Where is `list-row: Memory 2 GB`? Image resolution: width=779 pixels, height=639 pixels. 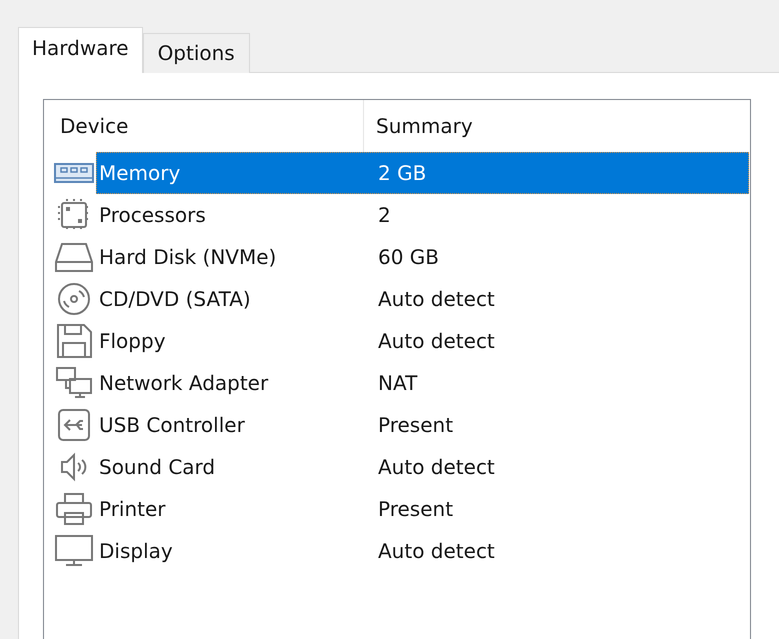
list-row: Memory 2 GB is located at coordinates (422, 173).